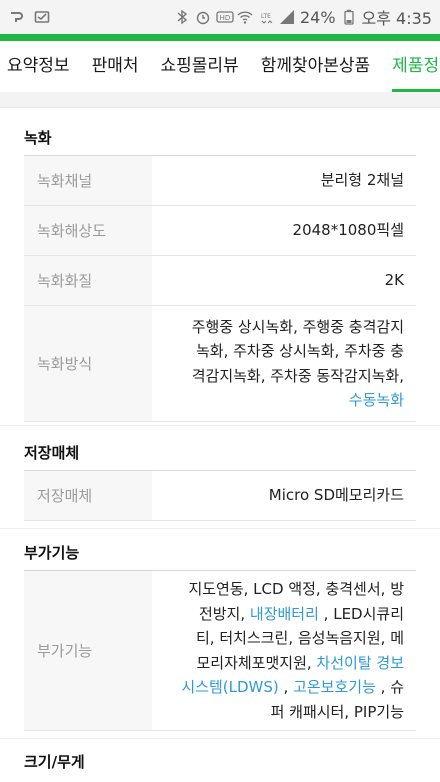 The width and height of the screenshot is (440, 782). I want to click on bluetooth-icon, so click(182, 17).